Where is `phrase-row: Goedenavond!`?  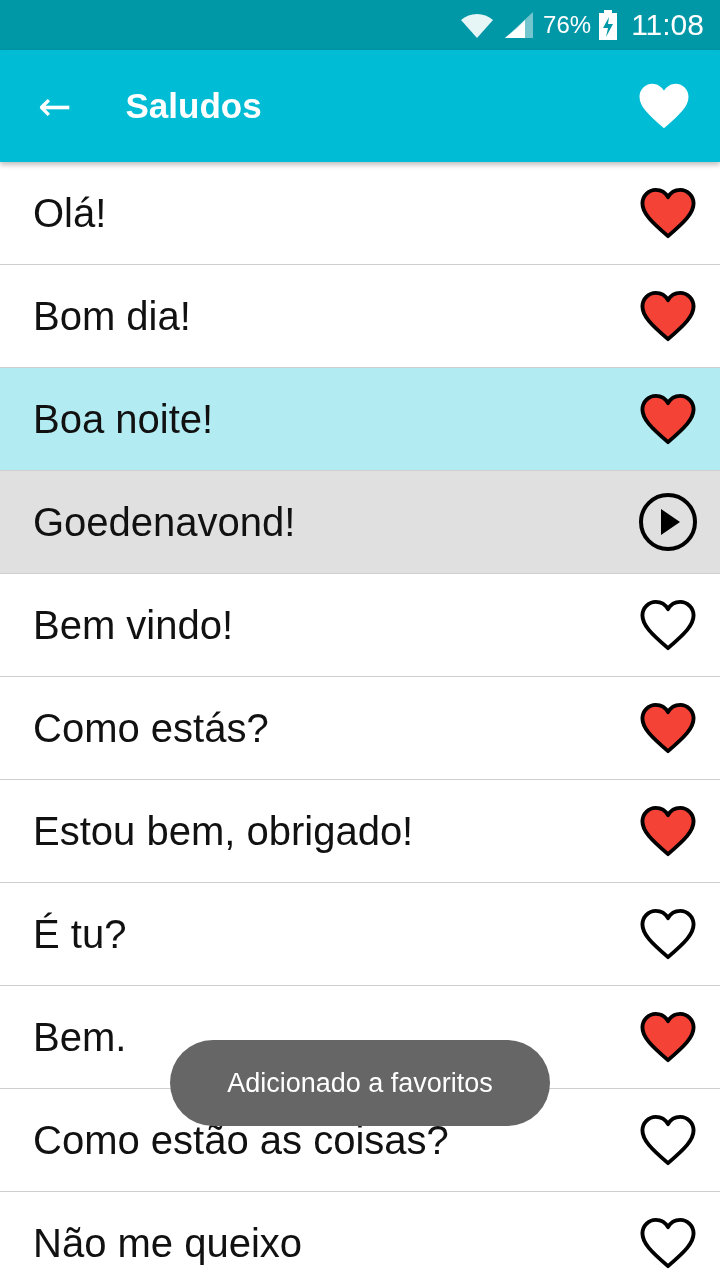
phrase-row: Goedenavond! is located at coordinates (360, 522).